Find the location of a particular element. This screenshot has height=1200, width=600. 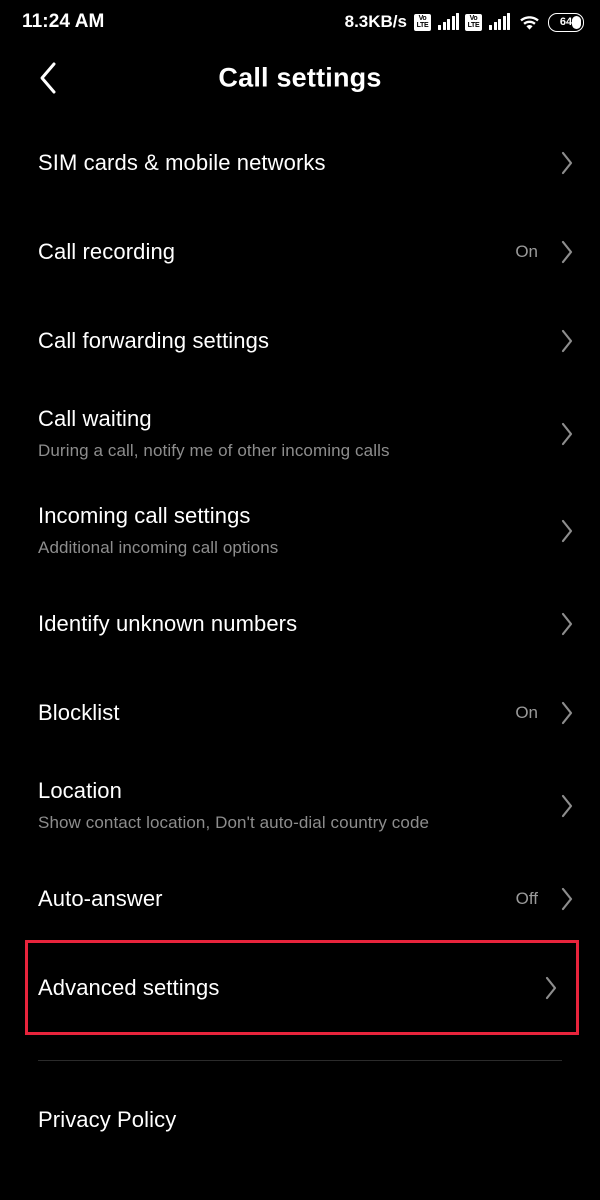

highlight-annotation: Advanced settings is located at coordinates (302, 987).